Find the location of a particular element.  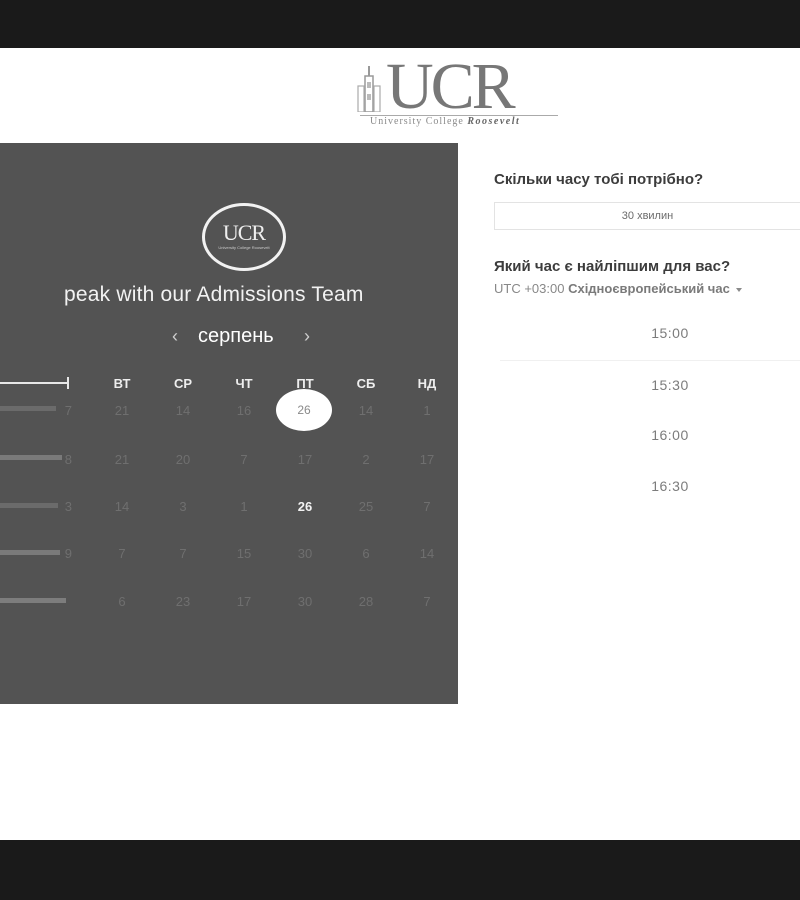

calendar-day: 16 is located at coordinates (244, 410).